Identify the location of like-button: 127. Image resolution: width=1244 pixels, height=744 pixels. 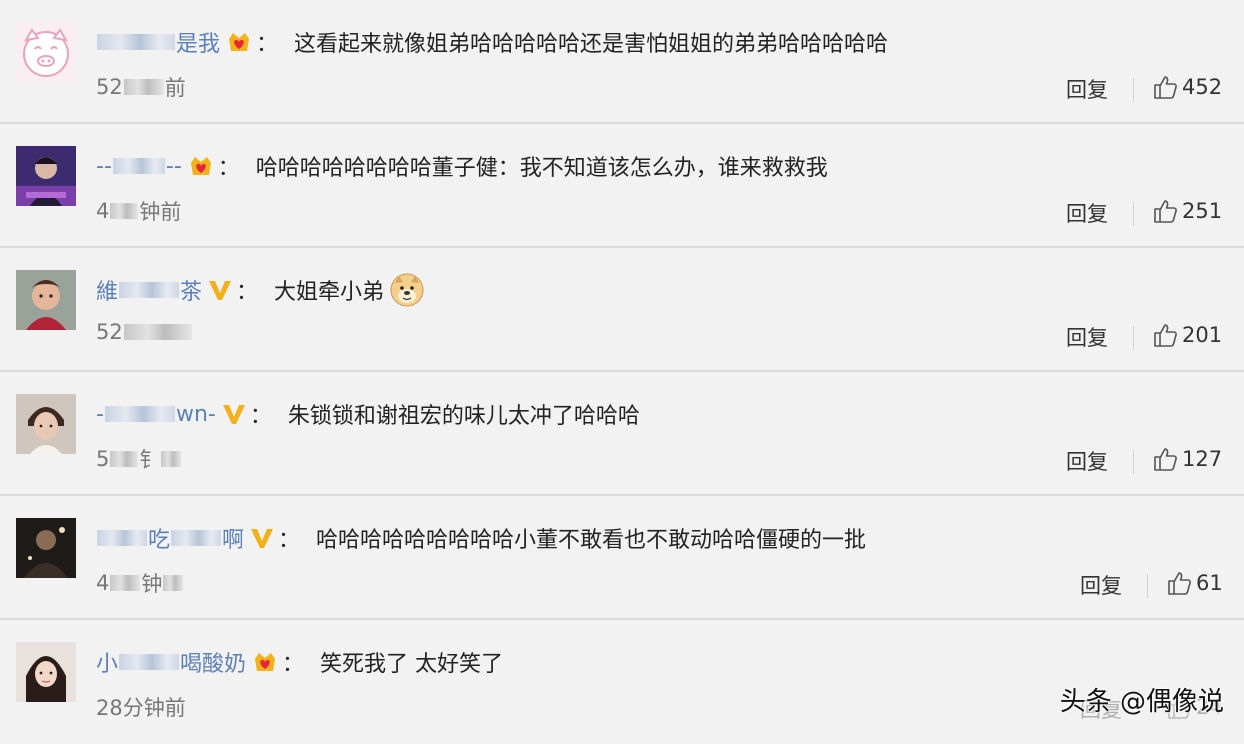
(1187, 459).